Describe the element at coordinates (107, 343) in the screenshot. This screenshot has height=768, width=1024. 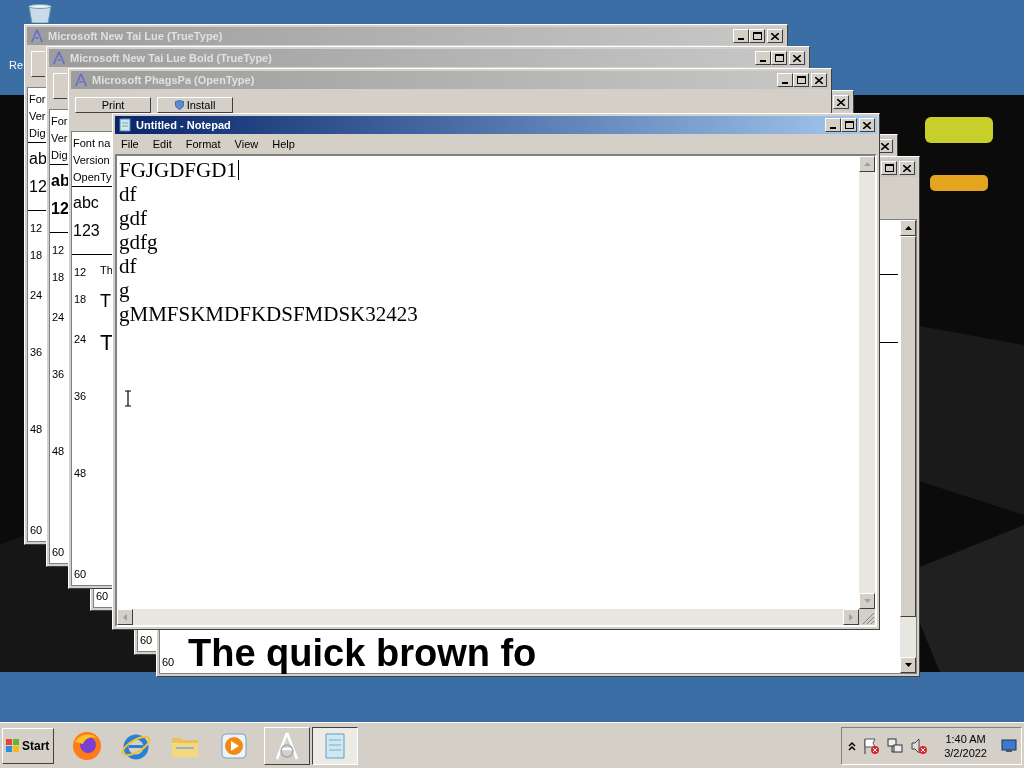
I see `preview-text: T` at that location.